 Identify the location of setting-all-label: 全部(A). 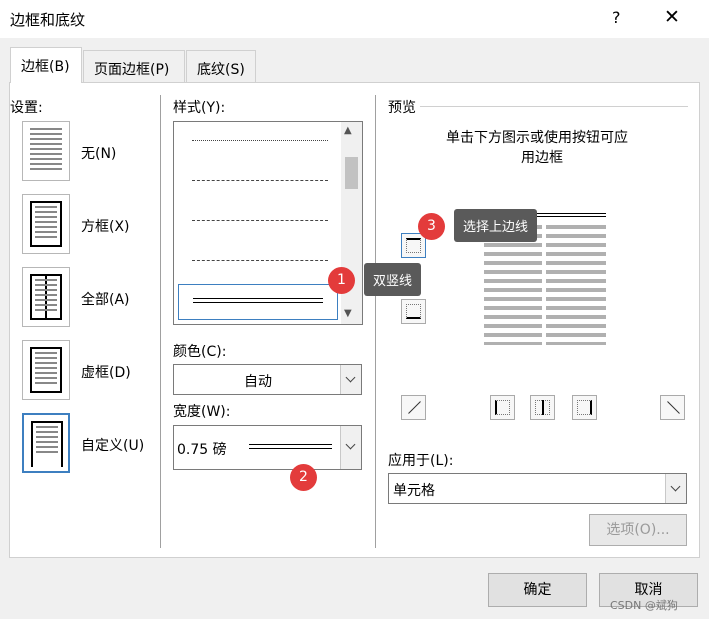
(105, 299).